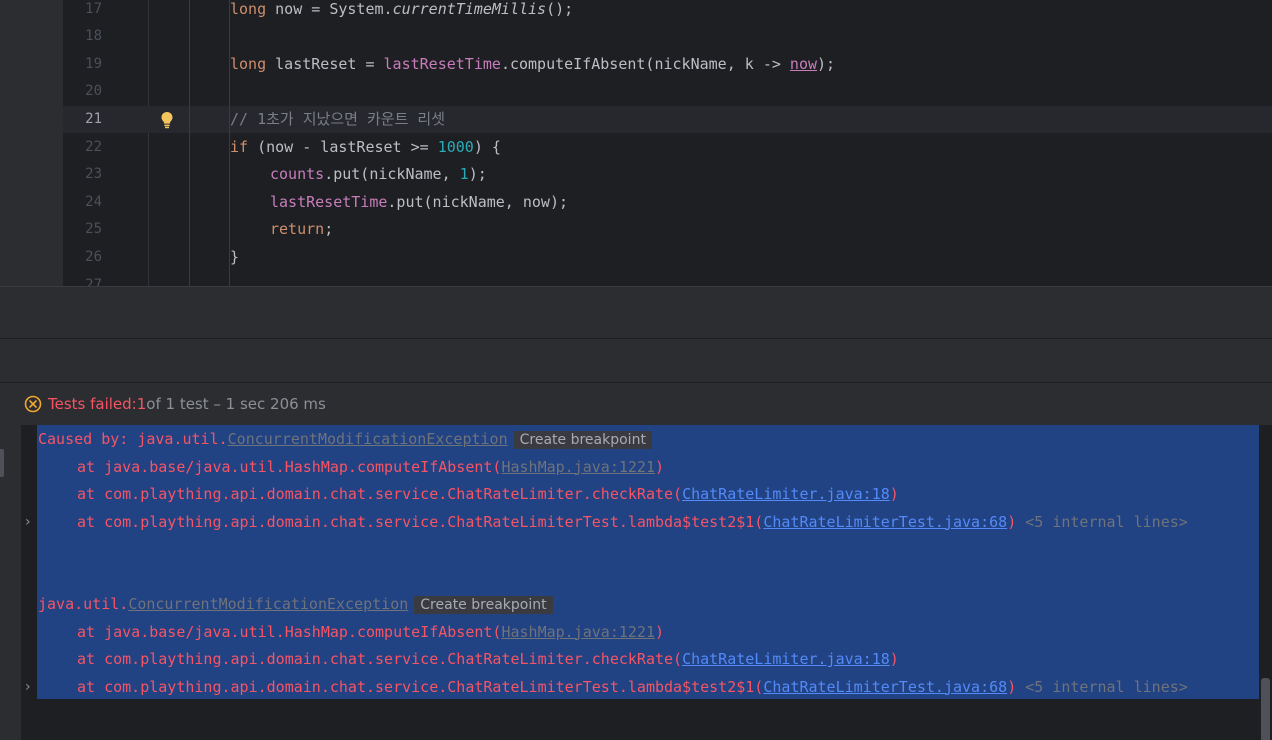  I want to click on code-token: if, so click(239, 146).